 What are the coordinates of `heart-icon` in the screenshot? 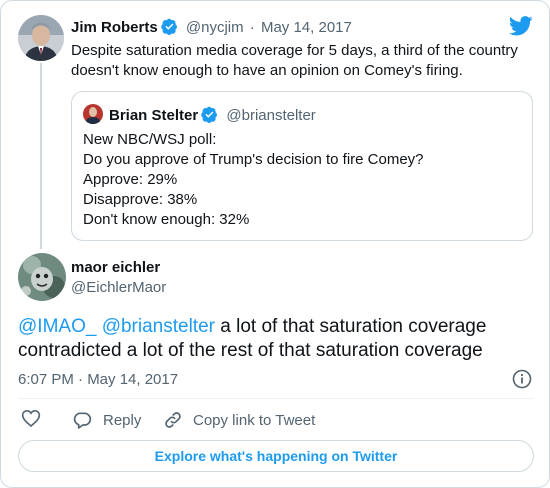 It's located at (31, 420).